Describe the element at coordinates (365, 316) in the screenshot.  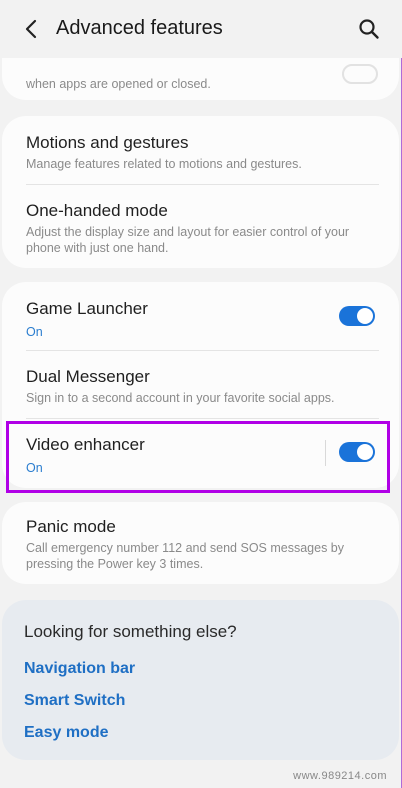
I see `toggle-knob` at that location.